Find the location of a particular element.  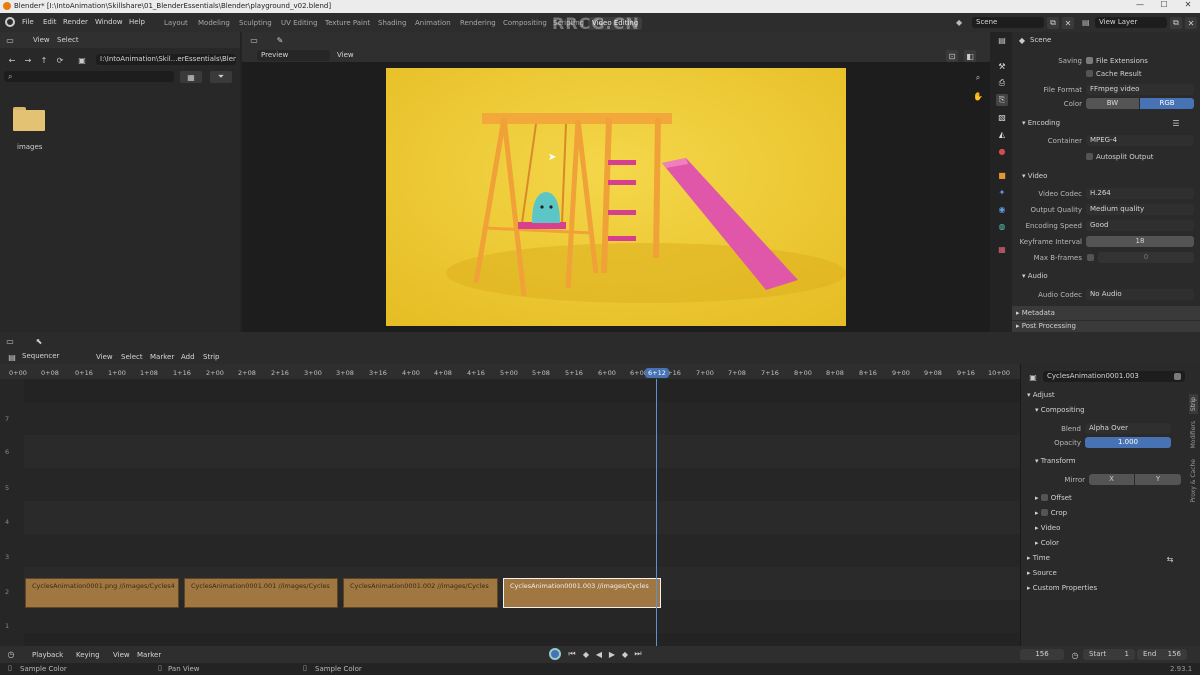

minimize-button: — is located at coordinates (1140, 6).